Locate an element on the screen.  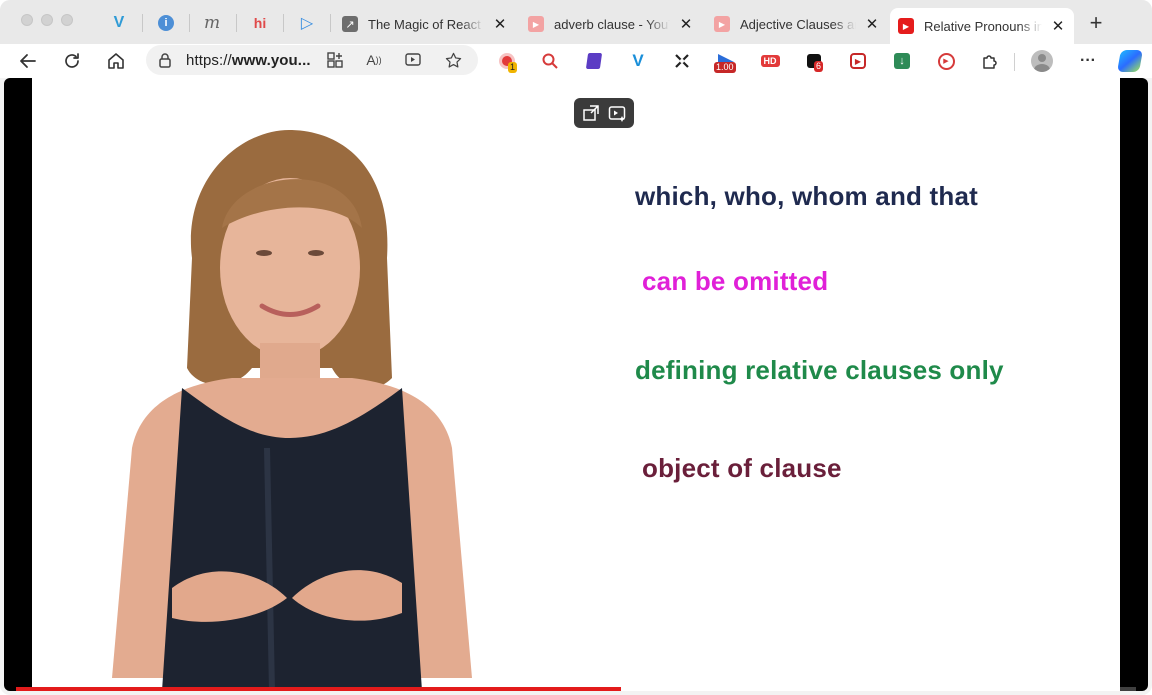
pinned-tab-d: ▷ is located at coordinates (307, 23).